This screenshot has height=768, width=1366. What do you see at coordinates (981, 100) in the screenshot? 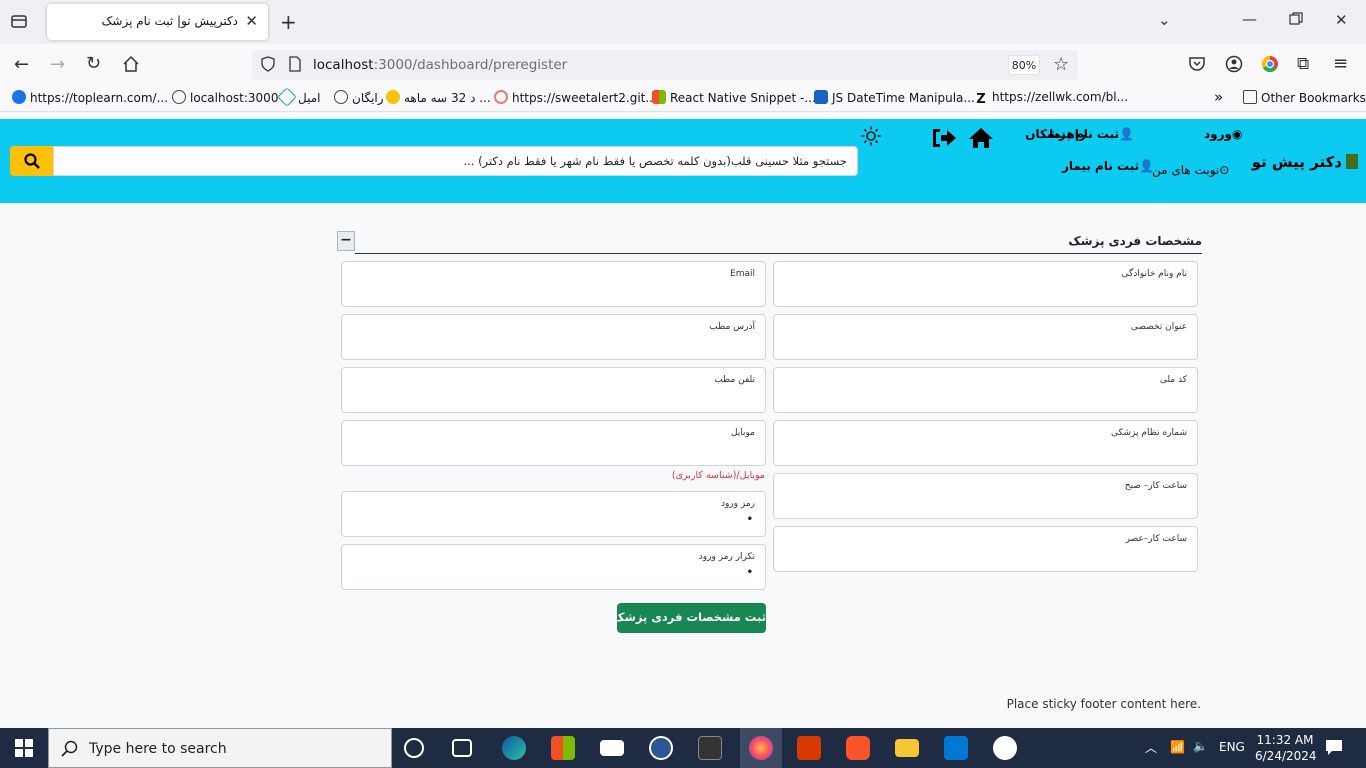
I see `z-favicon-icon: Z` at bounding box center [981, 100].